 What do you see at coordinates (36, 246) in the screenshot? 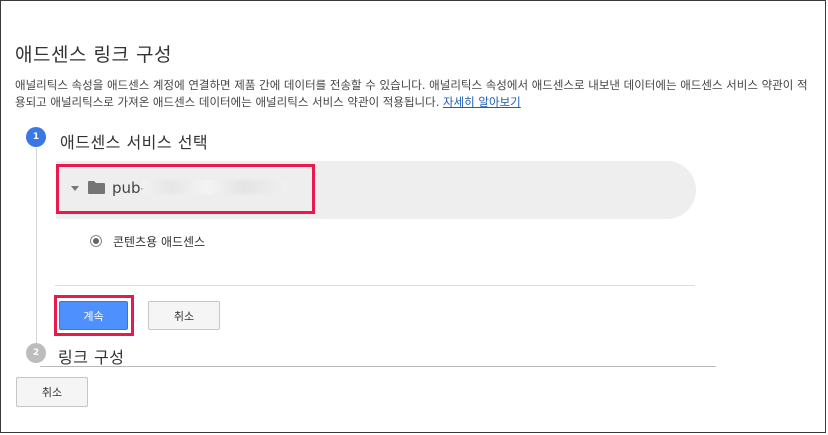
I see `stepper-line` at bounding box center [36, 246].